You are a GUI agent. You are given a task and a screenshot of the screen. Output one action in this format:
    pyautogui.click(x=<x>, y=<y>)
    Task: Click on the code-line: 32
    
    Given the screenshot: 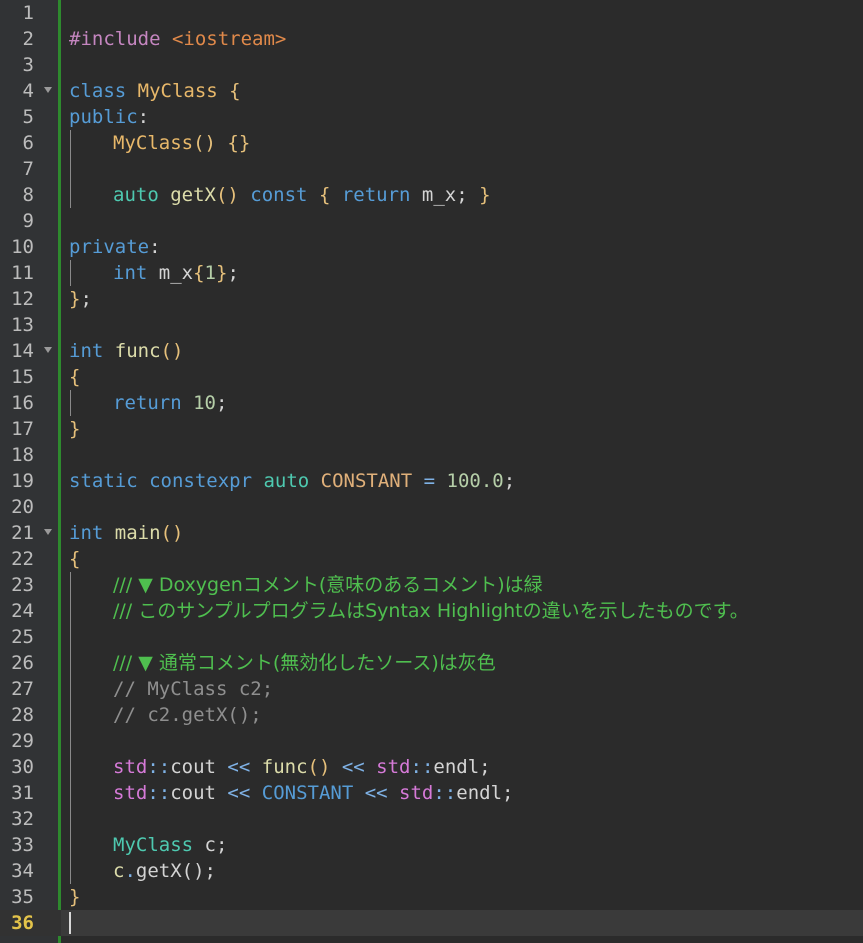 What is the action you would take?
    pyautogui.click(x=431, y=819)
    